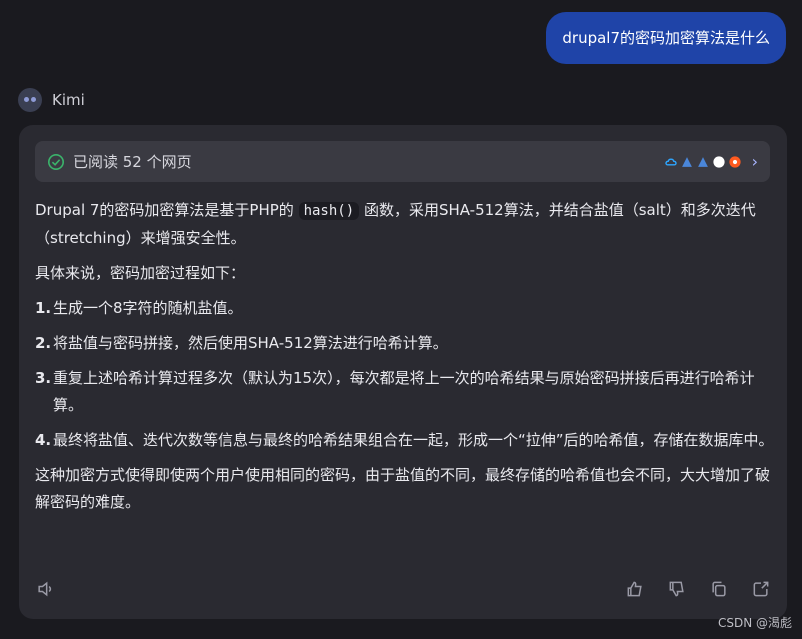 The height and width of the screenshot is (639, 802). Describe the element at coordinates (761, 589) in the screenshot. I see `share-icon` at that location.